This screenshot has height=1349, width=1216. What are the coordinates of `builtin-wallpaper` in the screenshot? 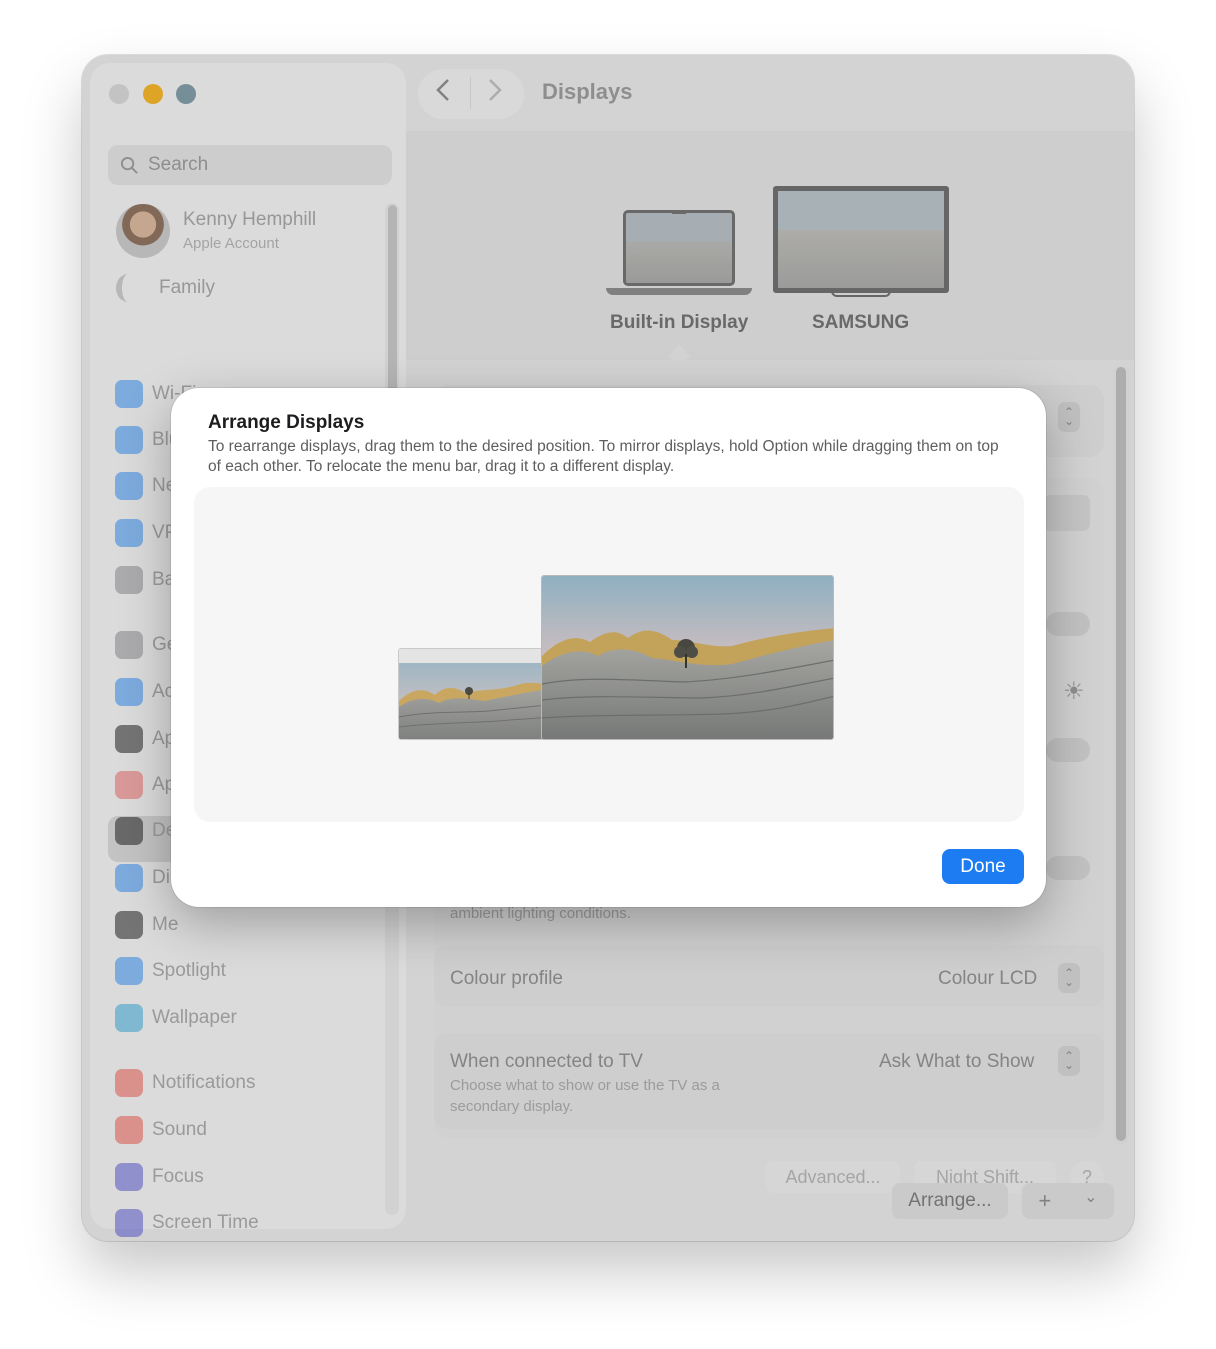 It's located at (472, 694).